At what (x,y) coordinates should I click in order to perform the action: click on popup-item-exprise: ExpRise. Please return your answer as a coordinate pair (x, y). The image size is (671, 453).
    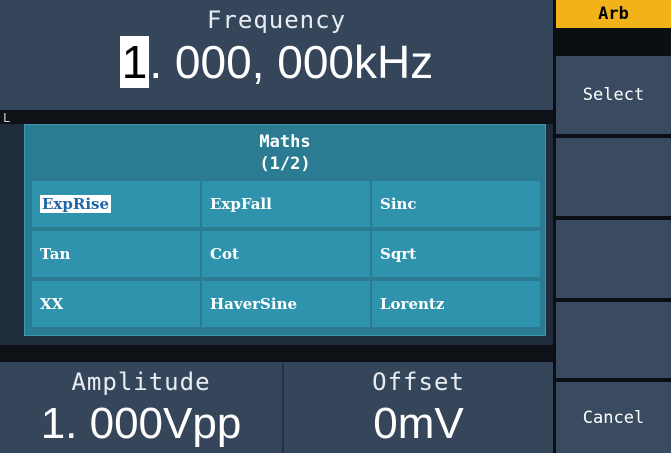
    Looking at the image, I should click on (116, 204).